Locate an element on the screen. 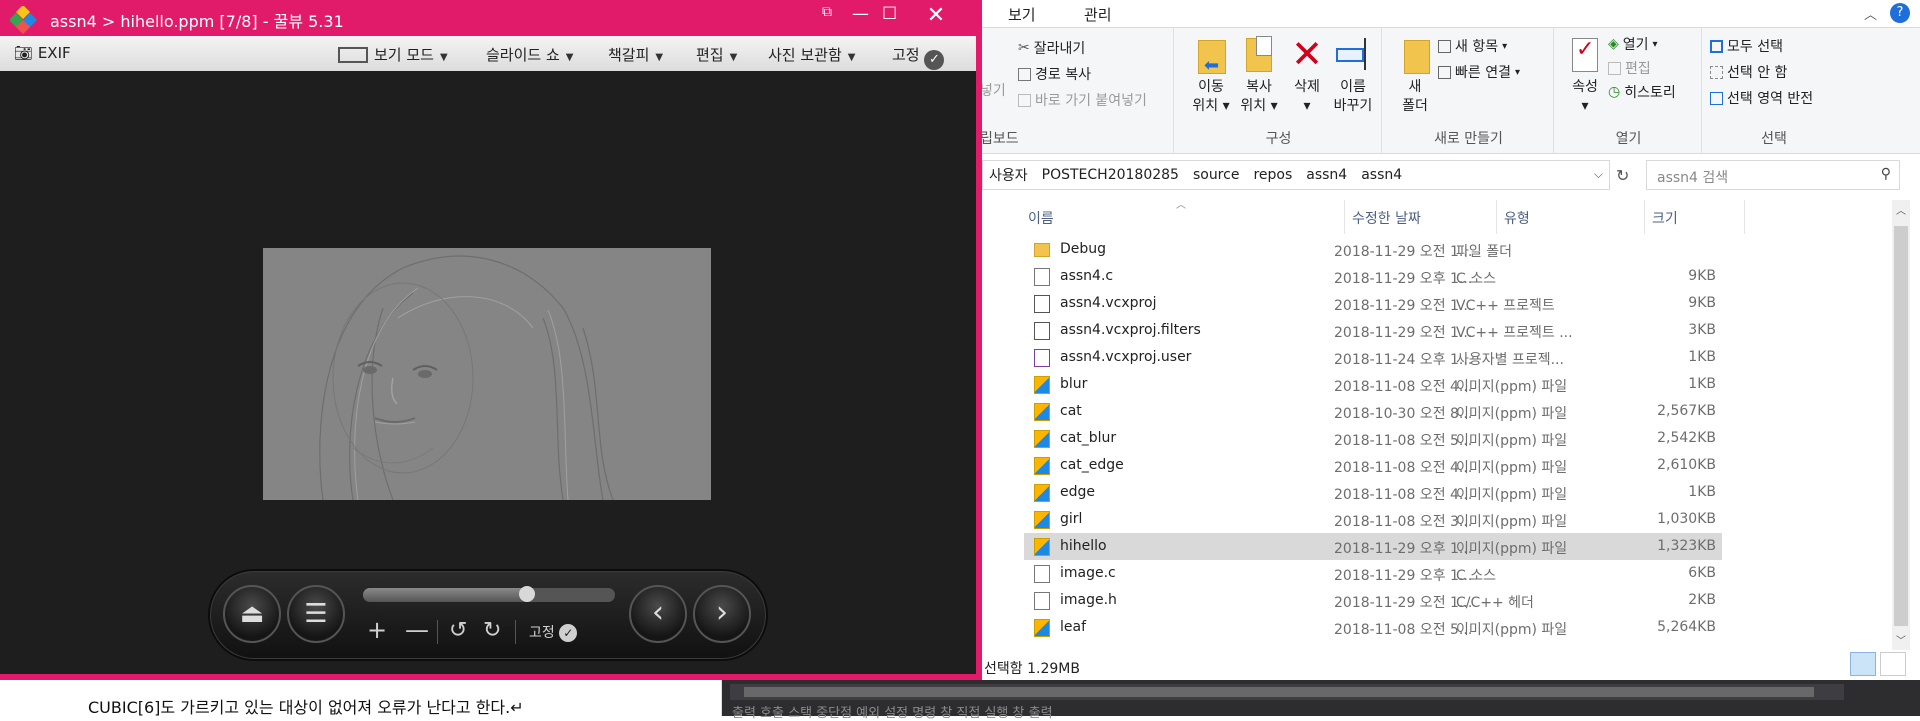 The height and width of the screenshot is (721, 1920). new-folder-button: 새 폴더 is located at coordinates (1415, 75).